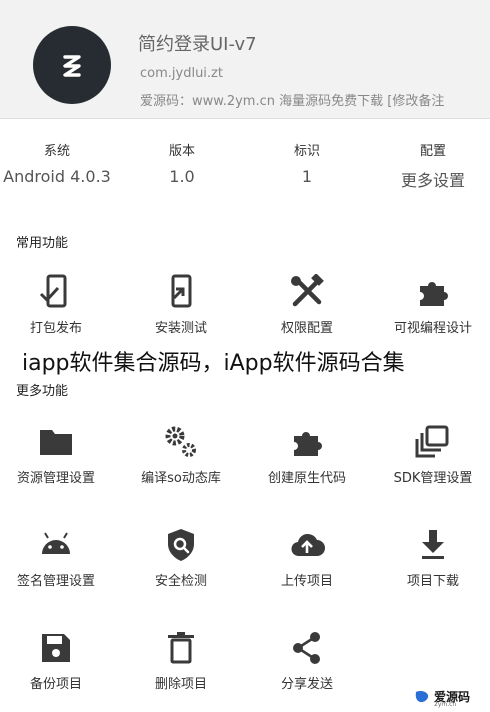  What do you see at coordinates (57, 176) in the screenshot?
I see `info-value: Android 4.0.3` at bounding box center [57, 176].